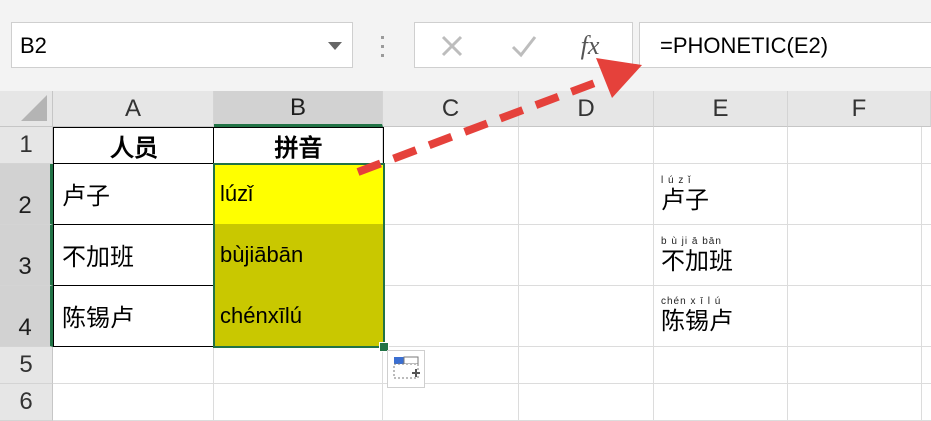 This screenshot has width=931, height=421. I want to click on column-header-e: E, so click(721, 109).